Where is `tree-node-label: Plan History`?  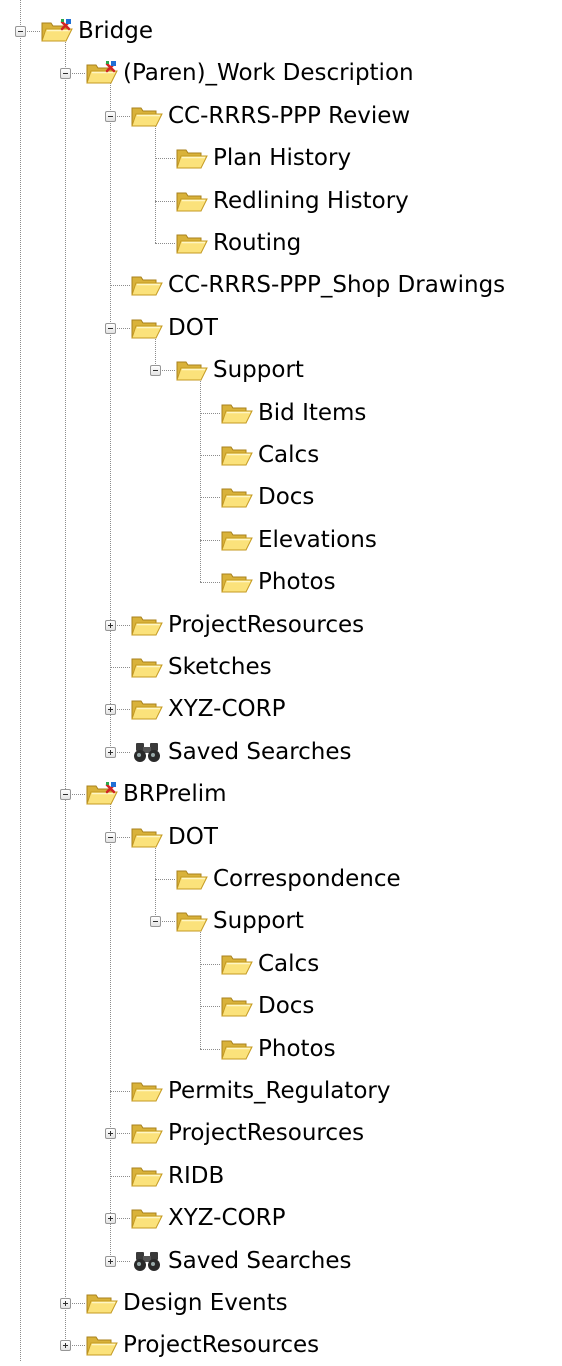
tree-node-label: Plan History is located at coordinates (282, 158).